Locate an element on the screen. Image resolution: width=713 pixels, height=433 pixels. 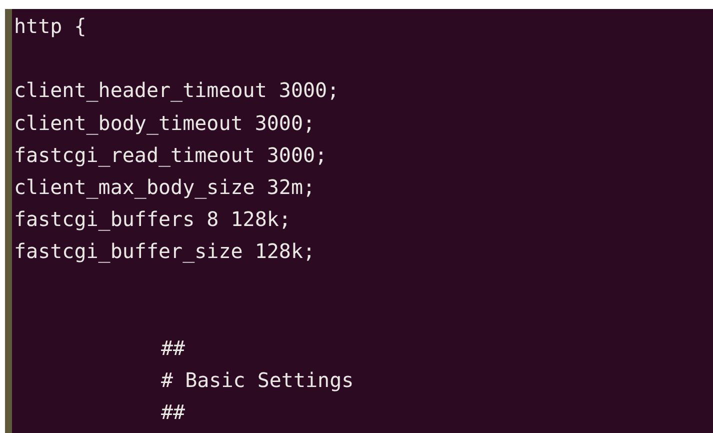
code-line: fastcgi_read_timeout 3000; is located at coordinates (171, 154).